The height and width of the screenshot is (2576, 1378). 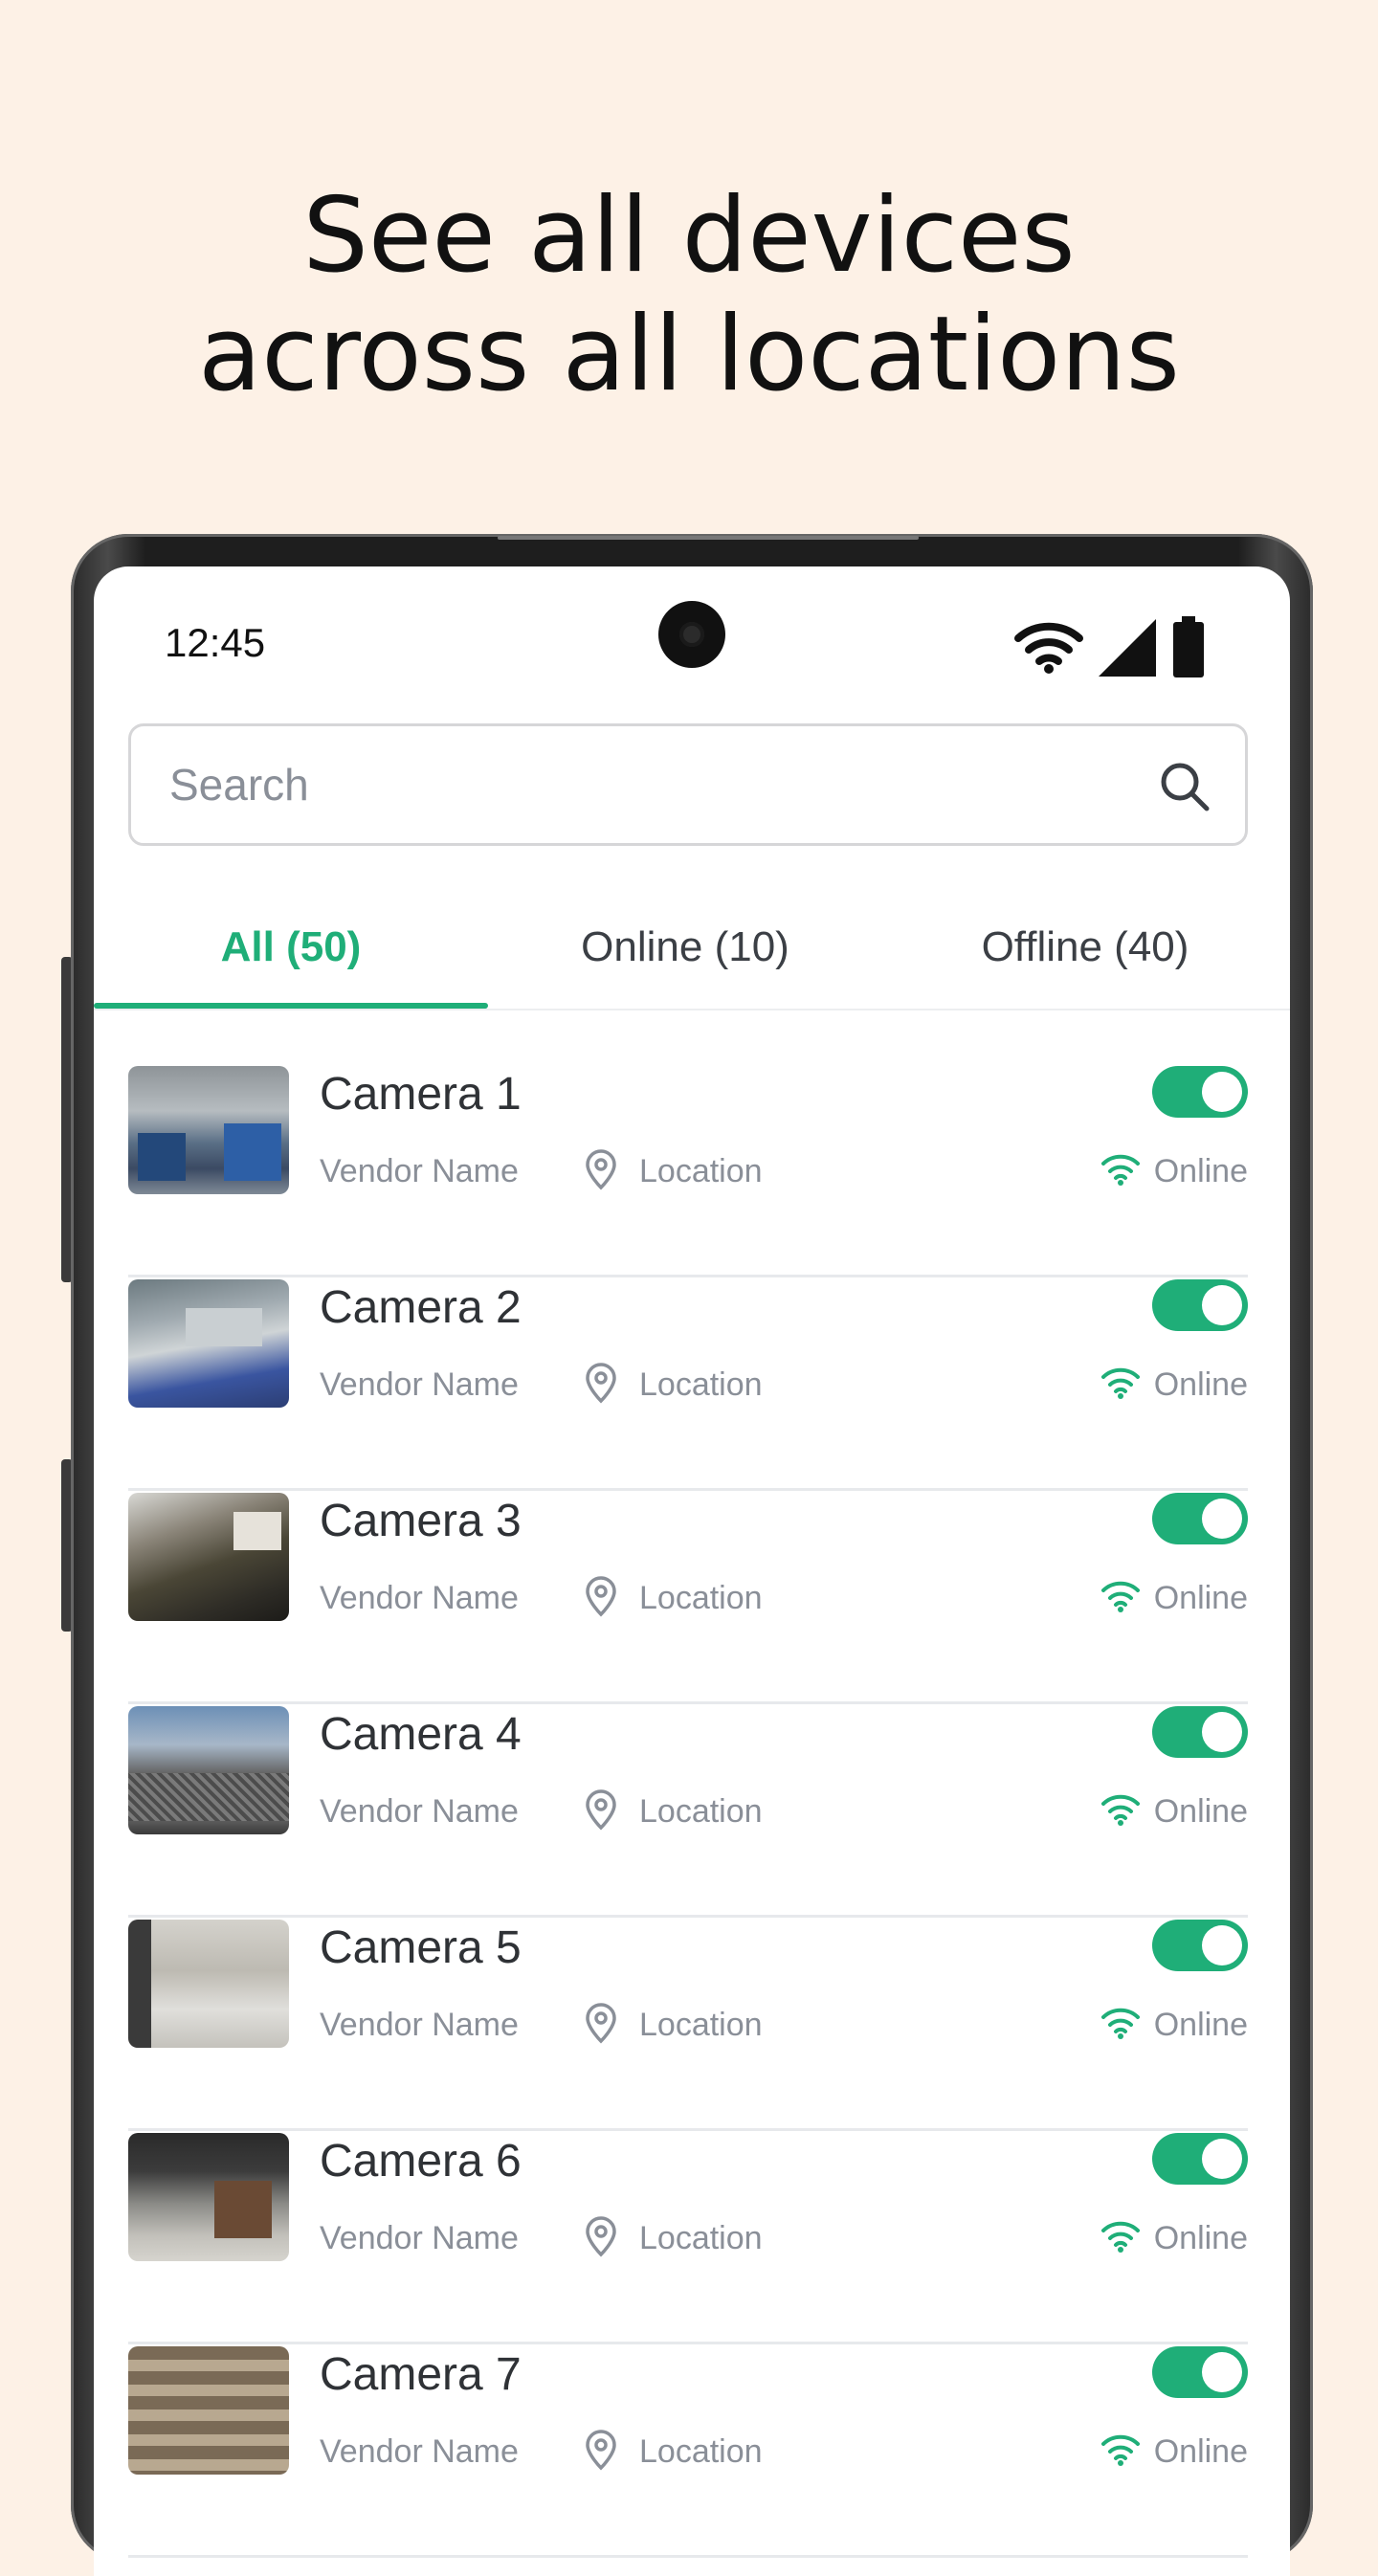 I want to click on camera-row: Camera 3 Vendor Name Location Online, so click(x=688, y=1598).